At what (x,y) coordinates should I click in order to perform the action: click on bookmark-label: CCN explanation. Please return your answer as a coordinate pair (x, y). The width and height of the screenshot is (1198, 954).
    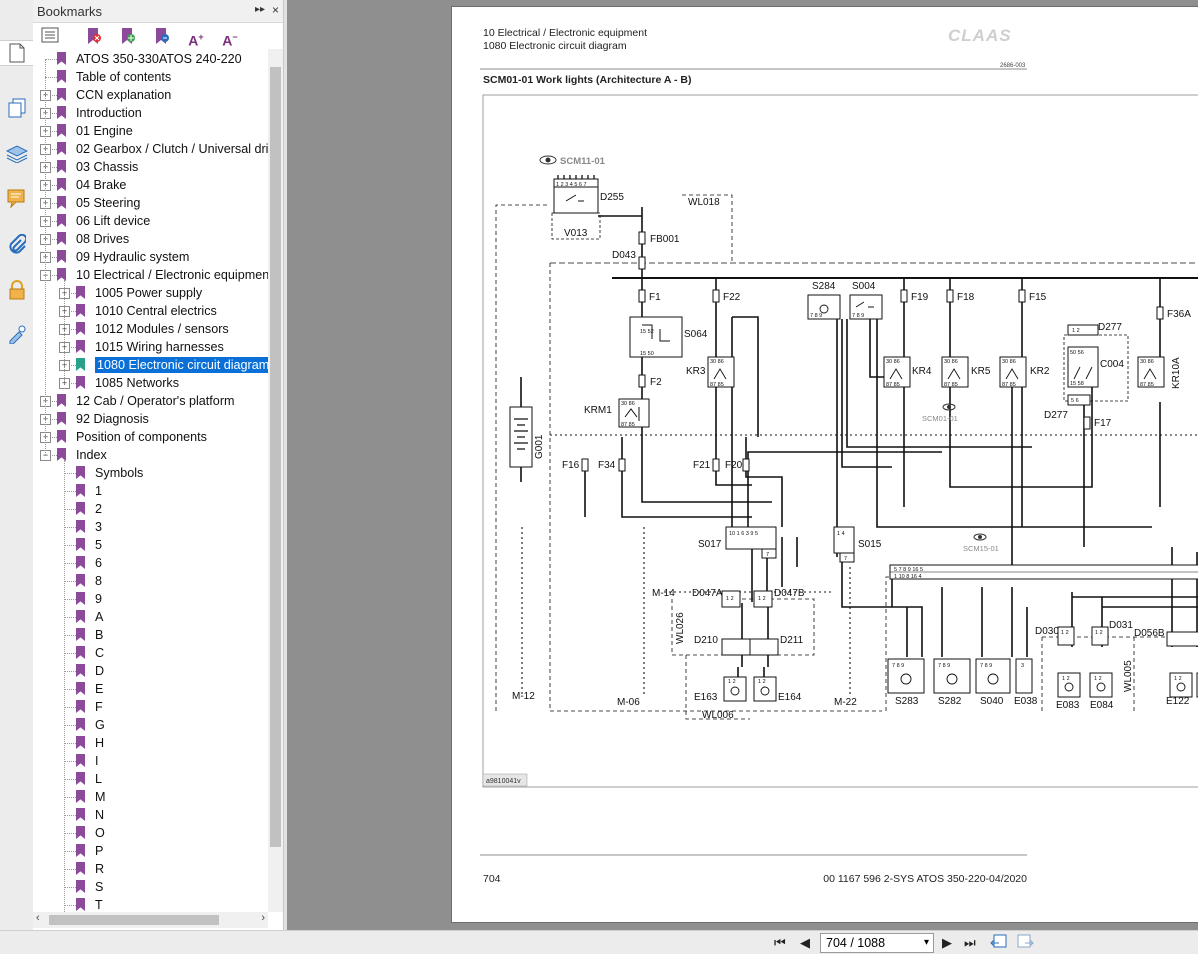
    Looking at the image, I should click on (123, 95).